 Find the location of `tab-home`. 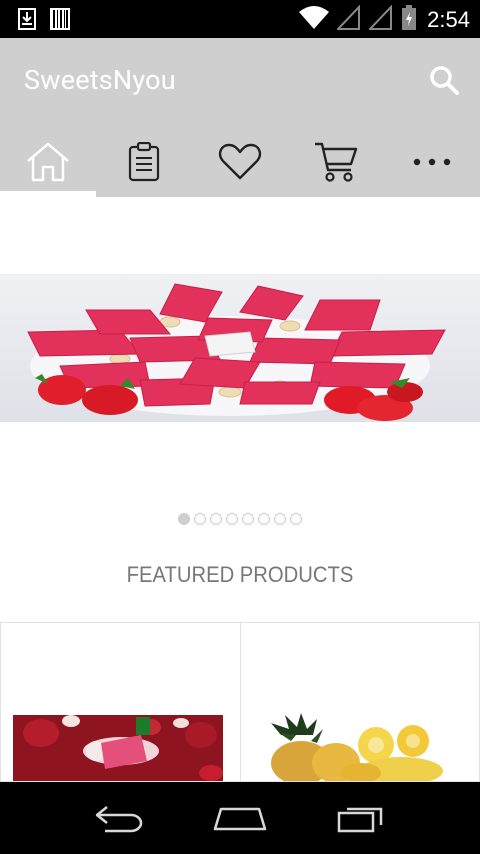

tab-home is located at coordinates (48, 161).